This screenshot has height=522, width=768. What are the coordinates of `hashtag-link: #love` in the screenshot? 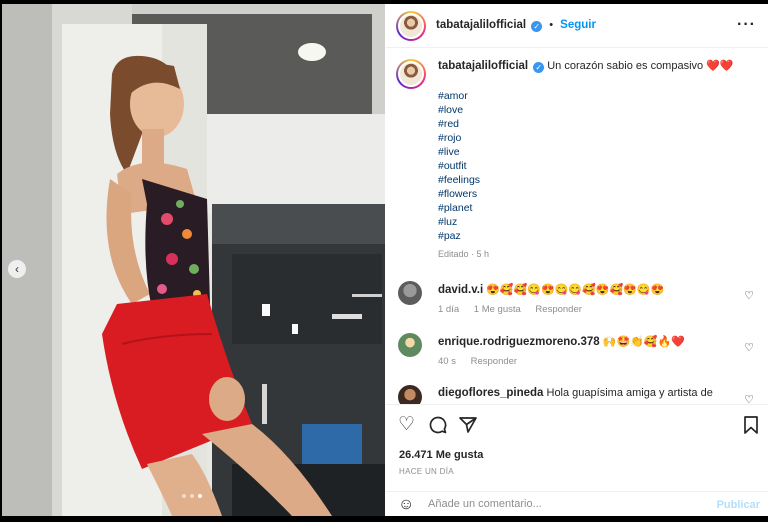 It's located at (459, 110).